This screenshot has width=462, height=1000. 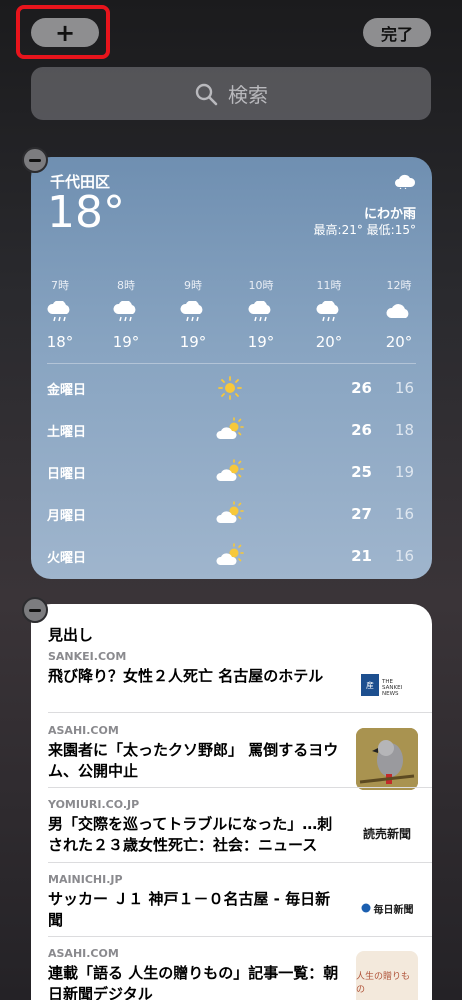 I want to click on news-widget-title: 見出し, so click(x=71, y=635).